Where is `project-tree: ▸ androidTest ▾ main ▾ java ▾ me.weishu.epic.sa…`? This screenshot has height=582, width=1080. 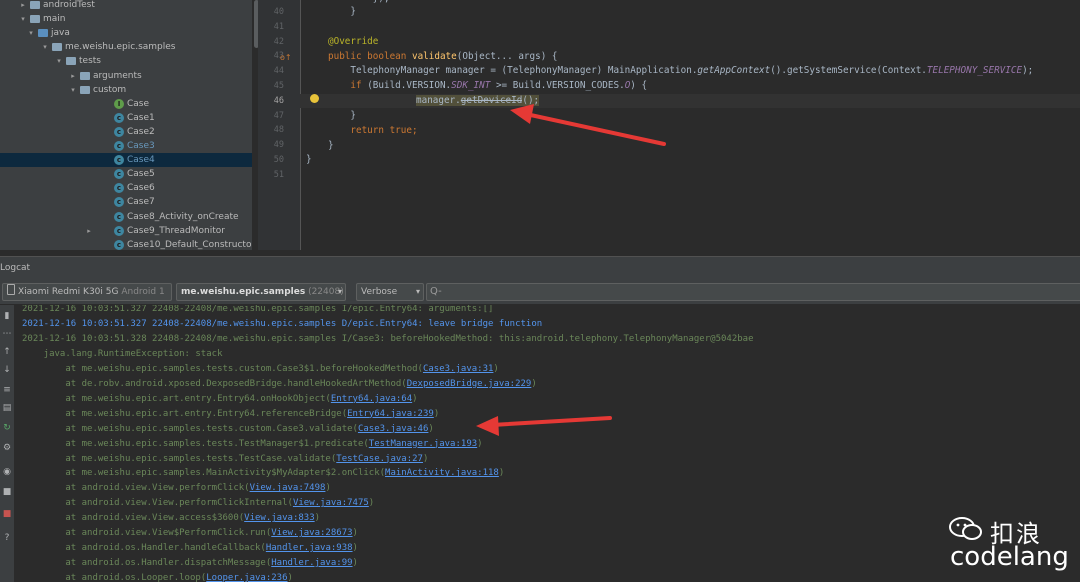 project-tree: ▸ androidTest ▾ main ▾ java ▾ me.weishu.epic.sa… is located at coordinates (126, 125).